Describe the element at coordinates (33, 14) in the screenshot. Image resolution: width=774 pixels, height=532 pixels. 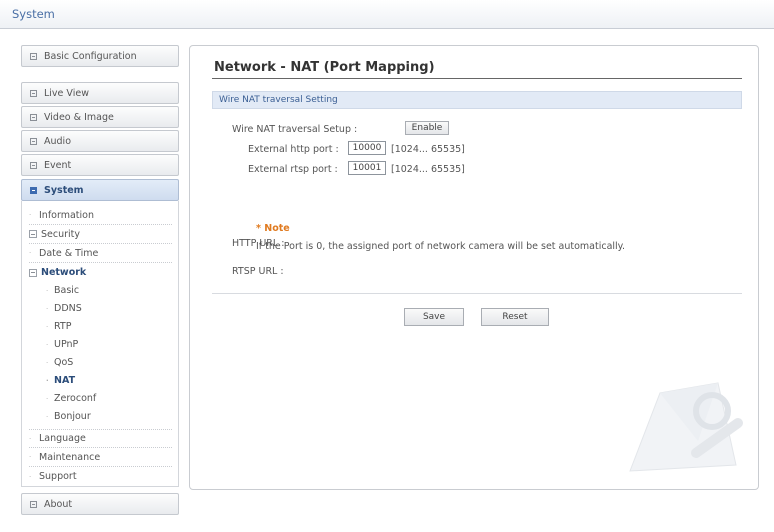
I see `app-title: System` at that location.